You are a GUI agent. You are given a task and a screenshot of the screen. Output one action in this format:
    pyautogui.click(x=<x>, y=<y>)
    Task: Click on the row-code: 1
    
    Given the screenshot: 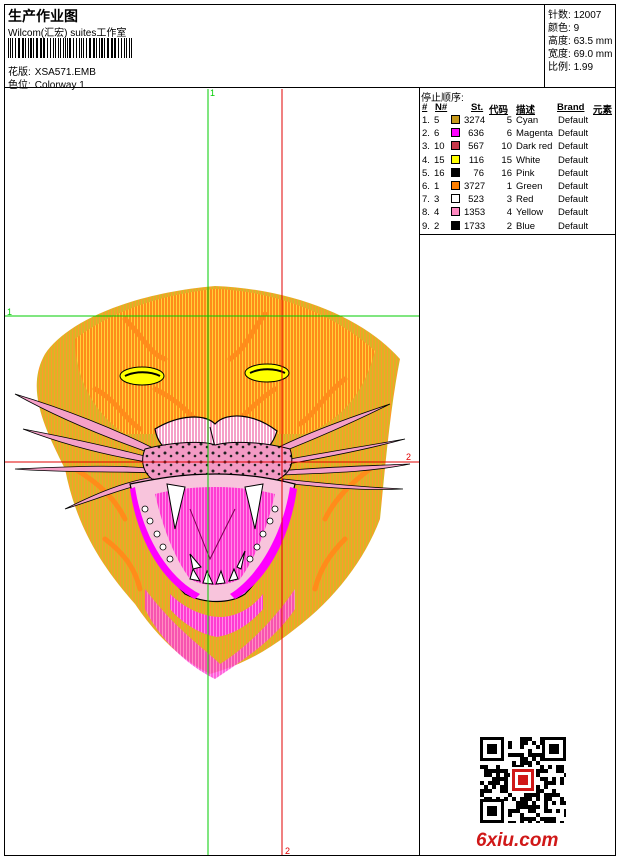 What is the action you would take?
    pyautogui.click(x=509, y=186)
    